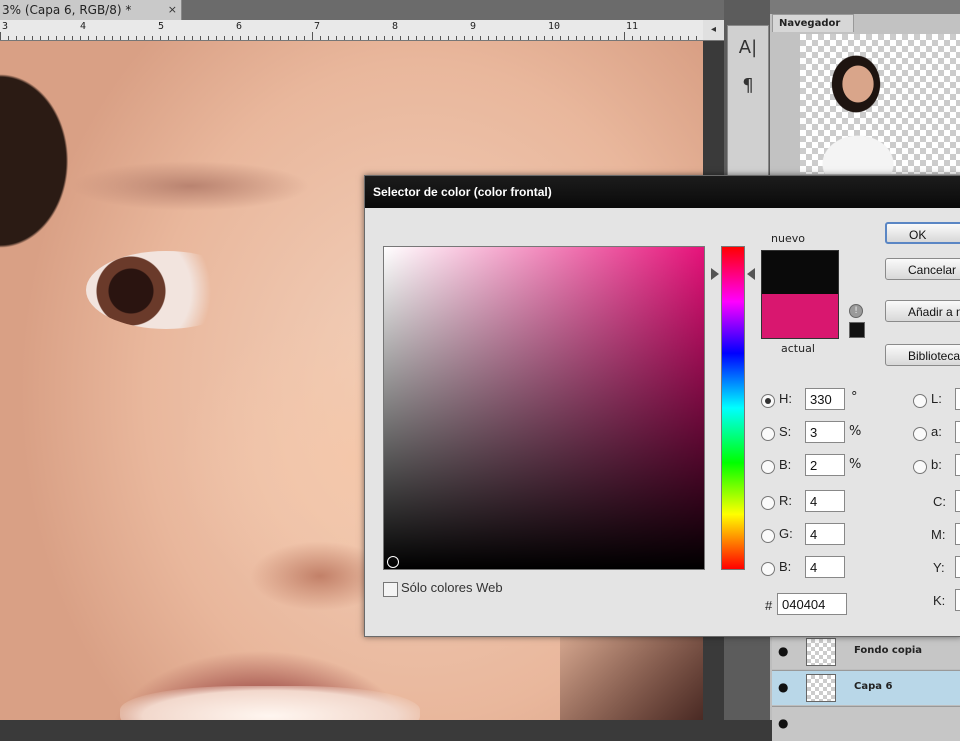 This screenshot has width=960, height=741. Describe the element at coordinates (939, 501) in the screenshot. I see `c-label: C:` at that location.